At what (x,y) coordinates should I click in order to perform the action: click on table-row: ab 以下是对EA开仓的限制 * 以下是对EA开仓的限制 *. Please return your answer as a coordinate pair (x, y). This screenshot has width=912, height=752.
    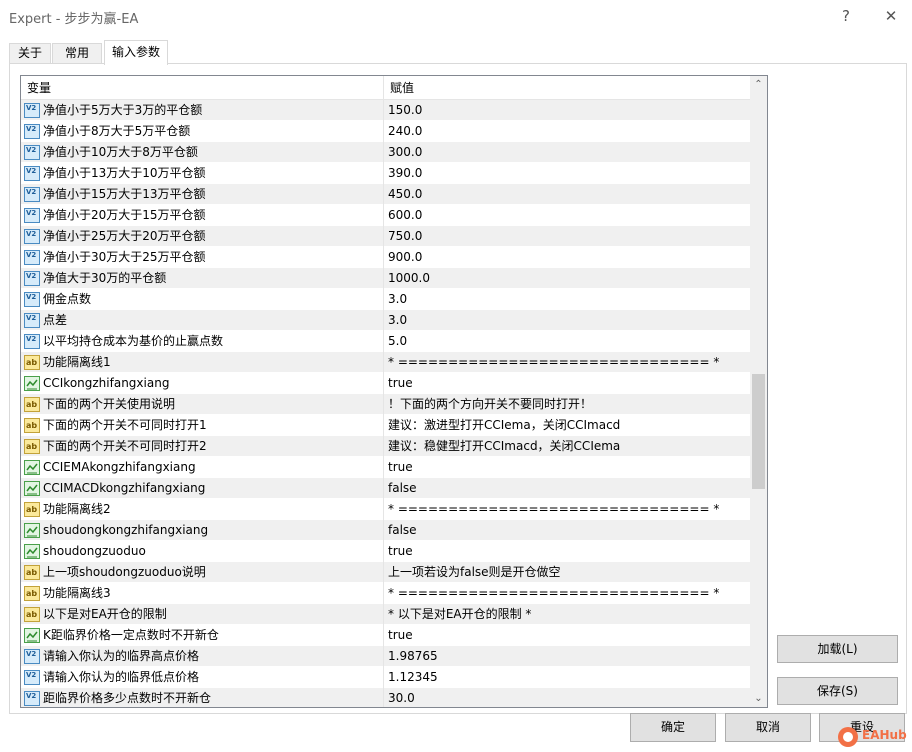
    Looking at the image, I should click on (385, 614).